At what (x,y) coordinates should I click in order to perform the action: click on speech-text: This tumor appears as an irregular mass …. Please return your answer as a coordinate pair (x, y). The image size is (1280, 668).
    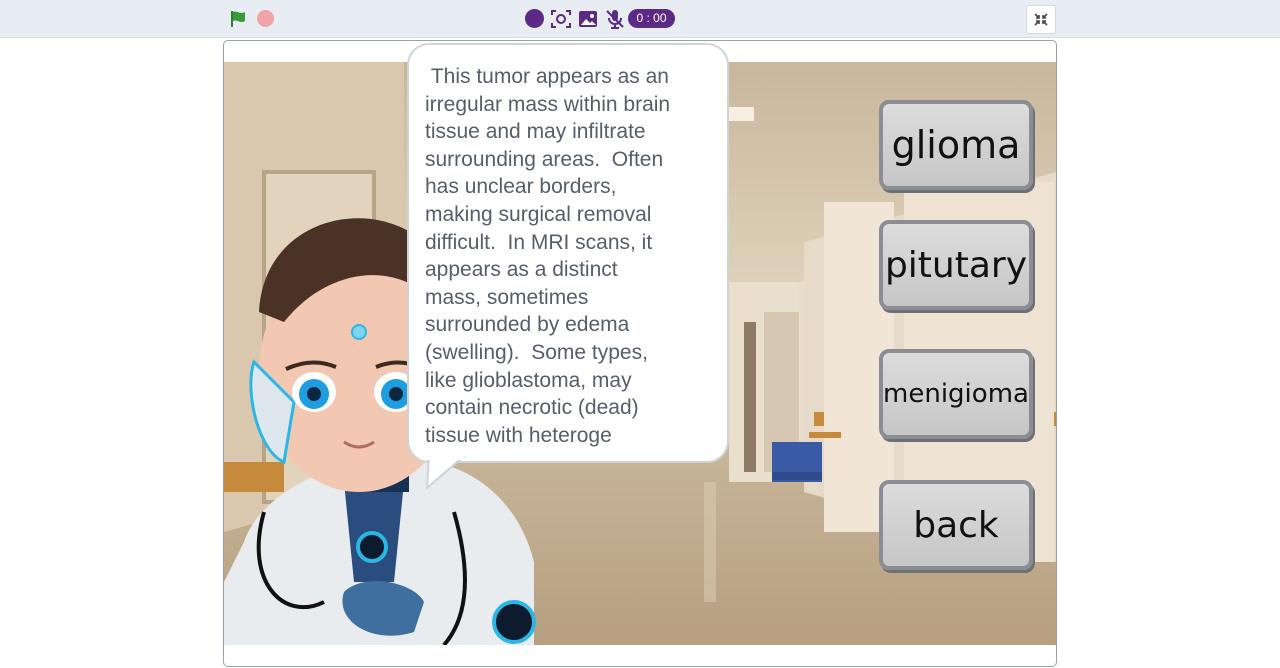
    Looking at the image, I should click on (548, 256).